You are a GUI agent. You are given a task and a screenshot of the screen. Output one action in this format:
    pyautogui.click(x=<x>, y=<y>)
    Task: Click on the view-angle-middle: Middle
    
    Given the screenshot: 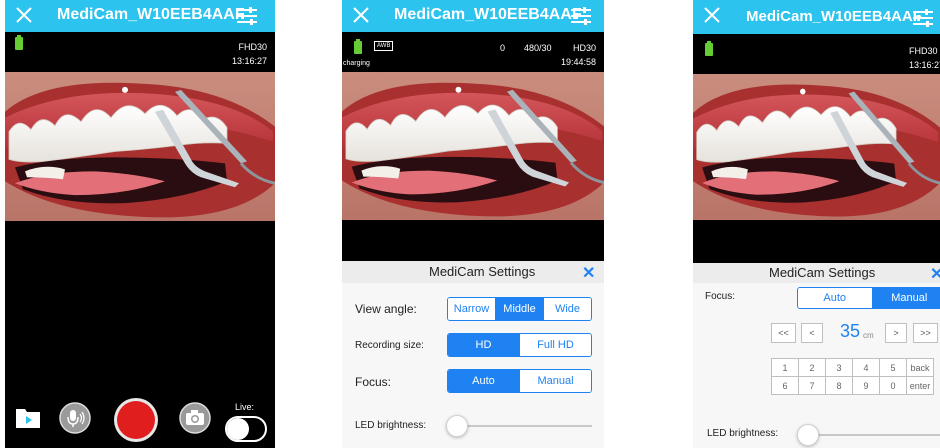 What is the action you would take?
    pyautogui.click(x=519, y=309)
    